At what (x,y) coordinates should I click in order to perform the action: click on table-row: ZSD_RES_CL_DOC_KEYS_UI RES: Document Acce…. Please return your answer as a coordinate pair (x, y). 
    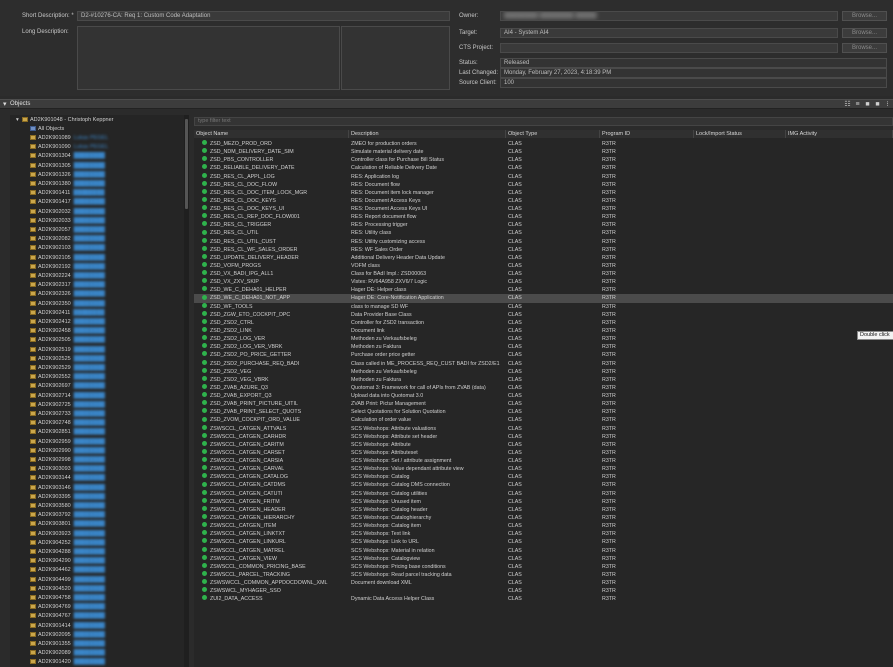
    Looking at the image, I should click on (543, 209).